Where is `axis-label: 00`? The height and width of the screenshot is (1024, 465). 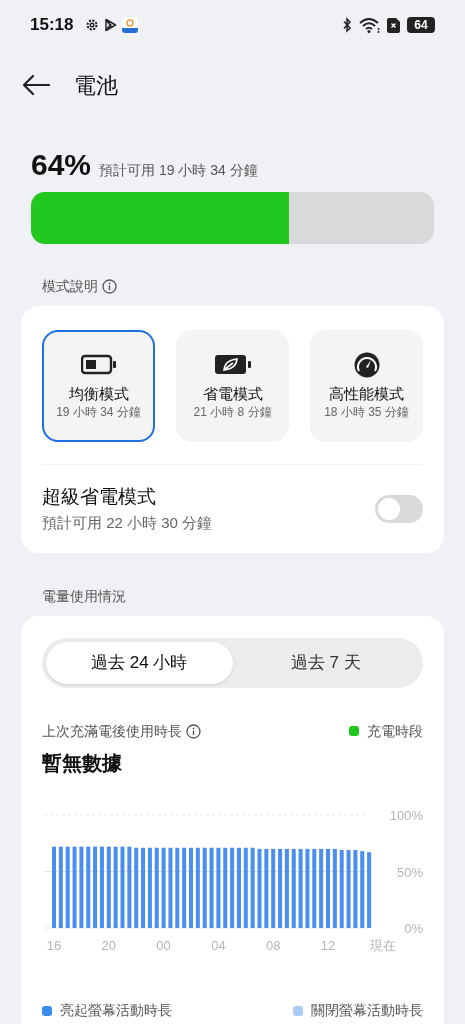
axis-label: 00 is located at coordinates (163, 945).